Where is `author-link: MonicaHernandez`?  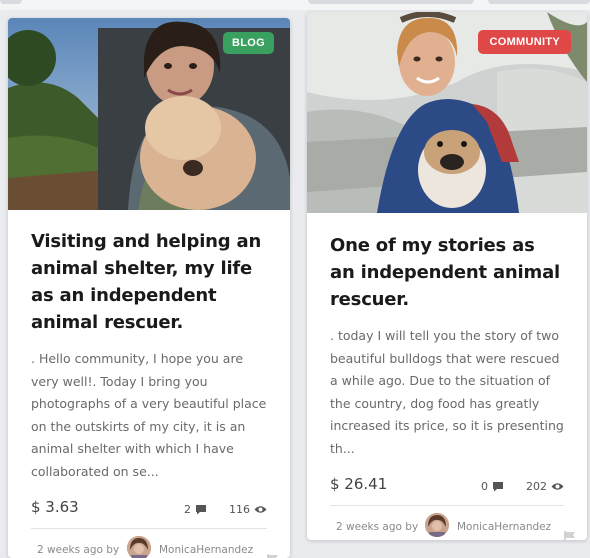
author-link: MonicaHernandez is located at coordinates (504, 527).